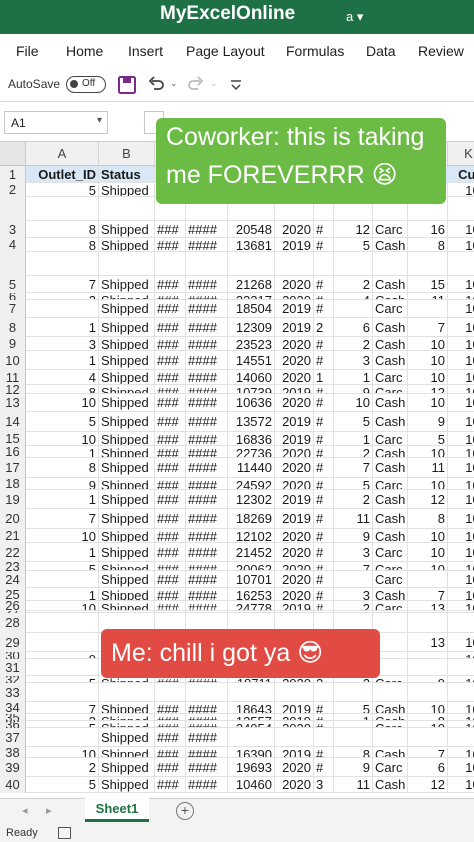 The image size is (474, 842). I want to click on table-cell: 3, so click(62, 296).